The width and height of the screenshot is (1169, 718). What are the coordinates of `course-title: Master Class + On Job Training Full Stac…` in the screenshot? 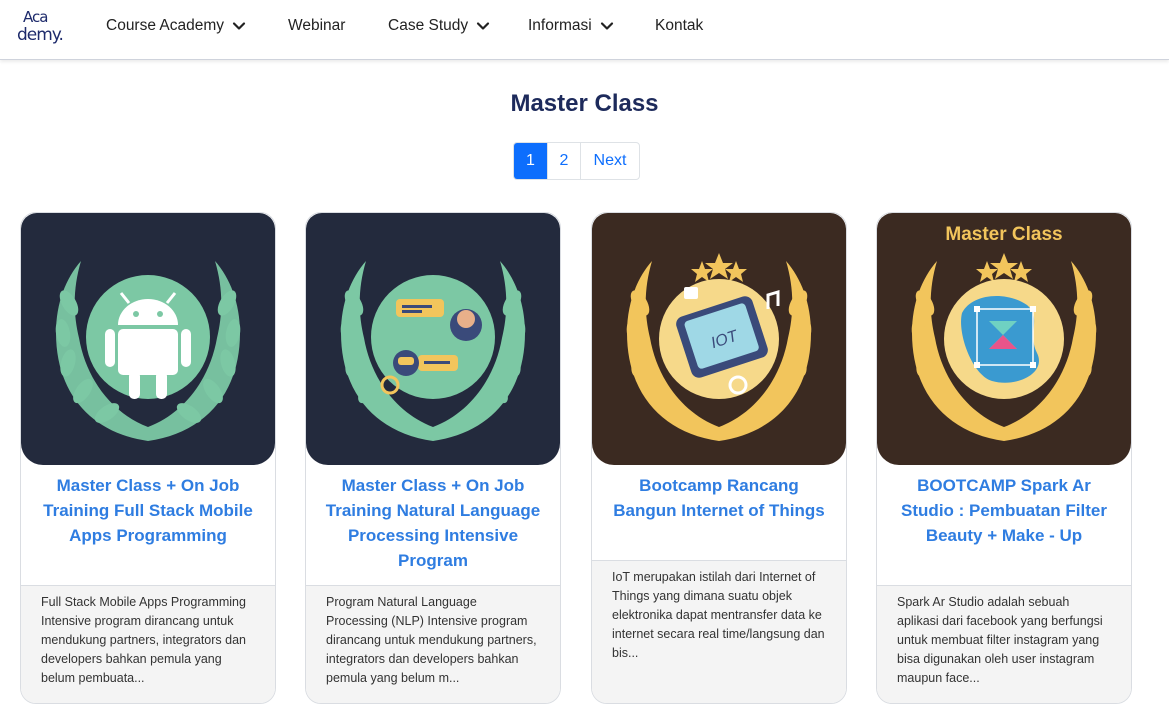 It's located at (148, 510).